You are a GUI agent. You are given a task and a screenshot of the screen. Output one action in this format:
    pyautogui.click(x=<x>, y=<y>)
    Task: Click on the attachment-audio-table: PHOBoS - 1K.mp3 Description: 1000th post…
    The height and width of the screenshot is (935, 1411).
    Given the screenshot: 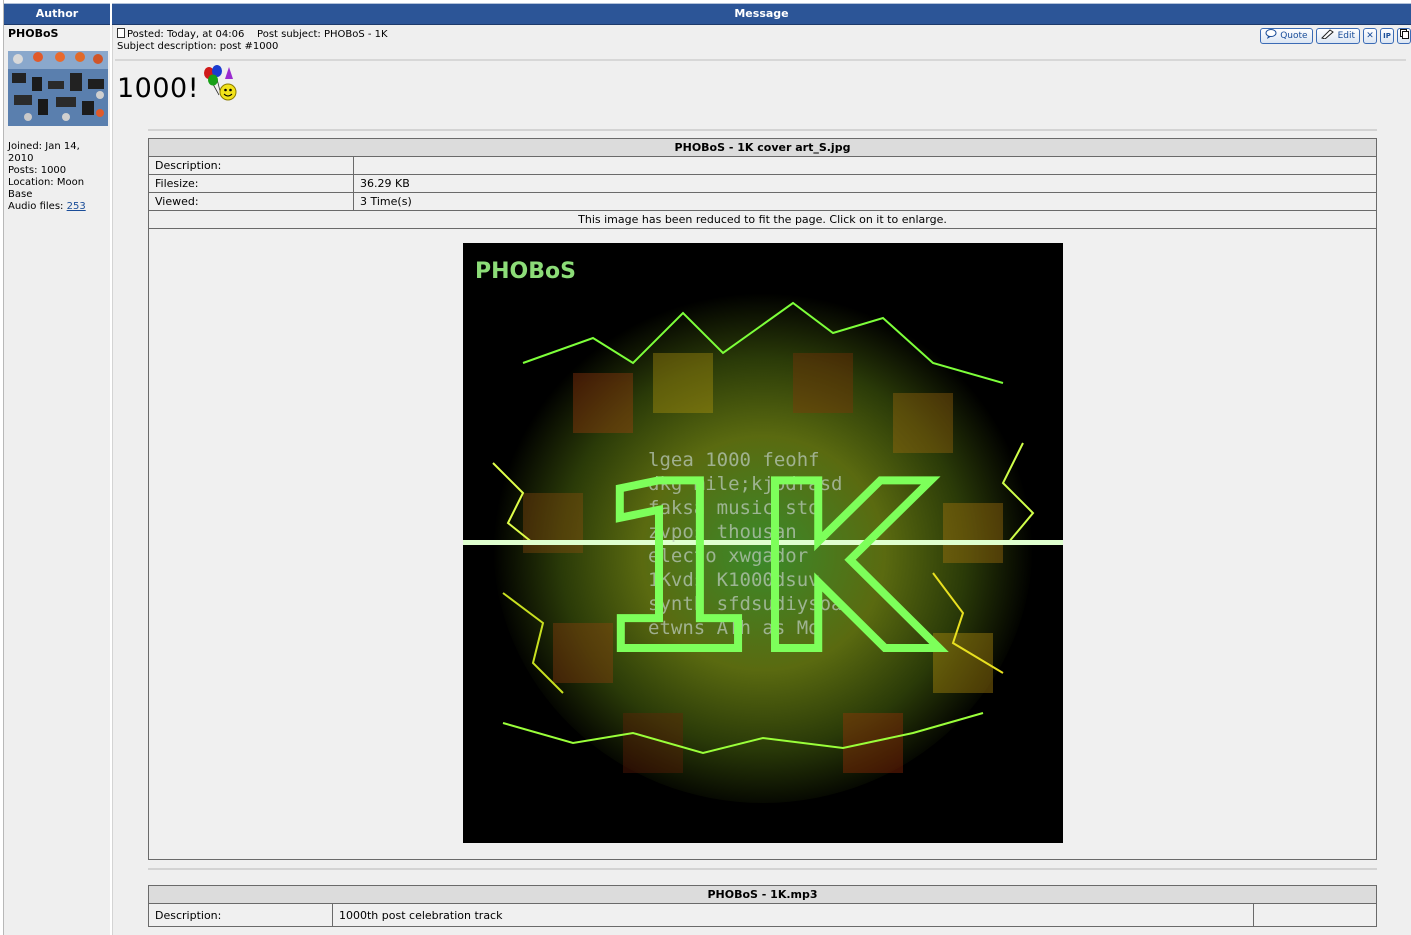 What is the action you would take?
    pyautogui.click(x=762, y=906)
    